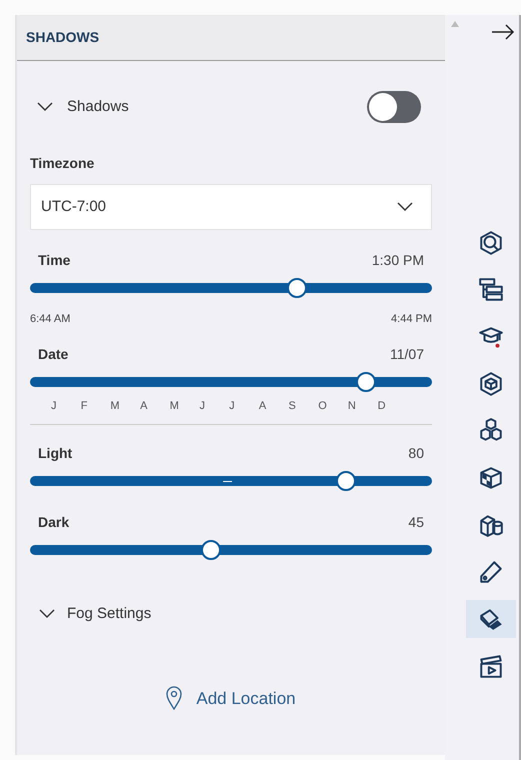 Image resolution: width=521 pixels, height=760 pixels. Describe the element at coordinates (98, 106) in the screenshot. I see `section-title: Shadows` at that location.